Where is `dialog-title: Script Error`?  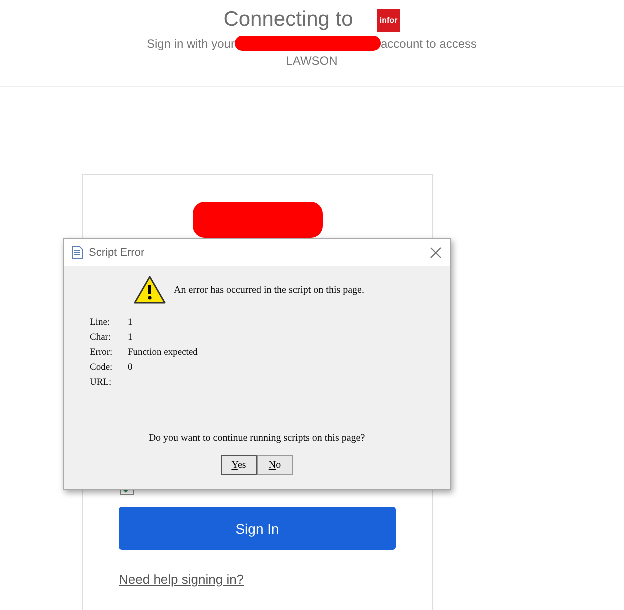
dialog-title: Script Error is located at coordinates (117, 252).